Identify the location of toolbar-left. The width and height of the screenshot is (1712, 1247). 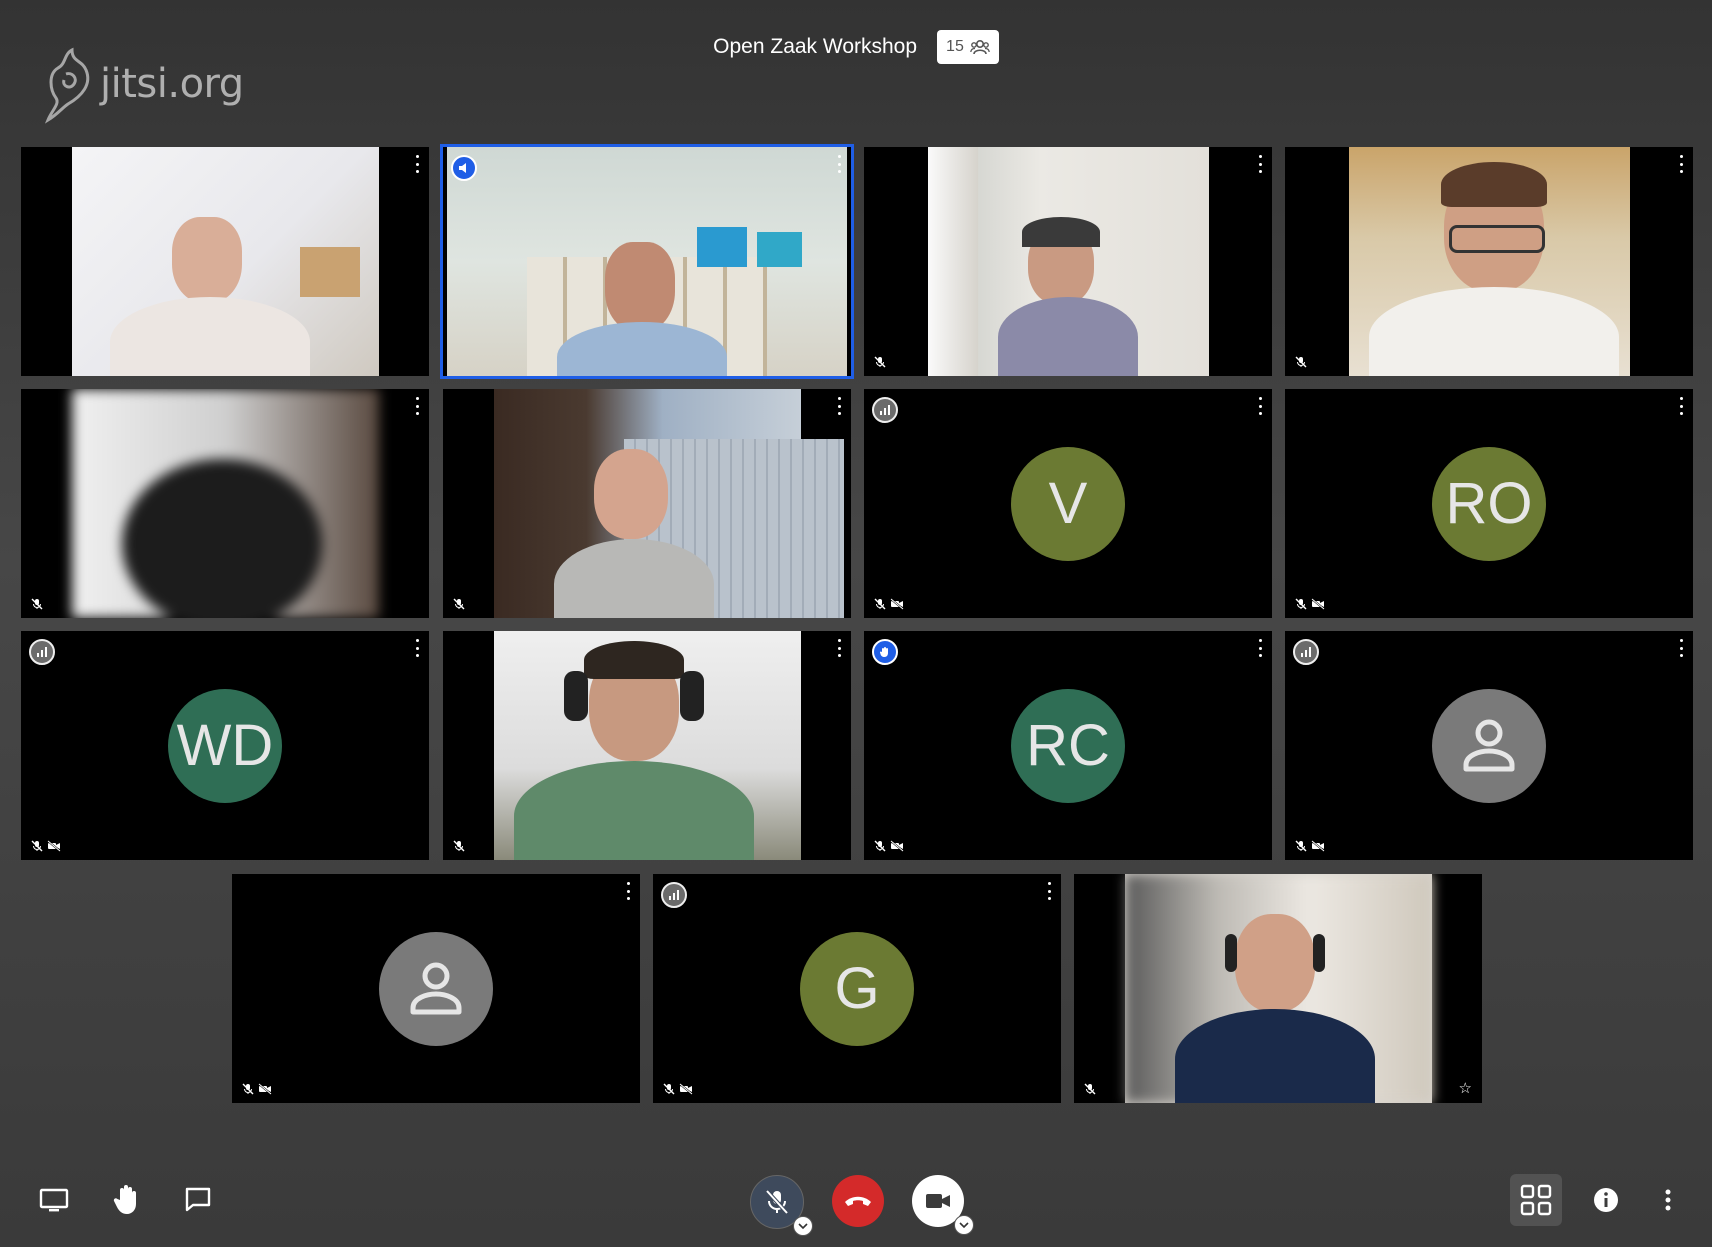
(126, 1200).